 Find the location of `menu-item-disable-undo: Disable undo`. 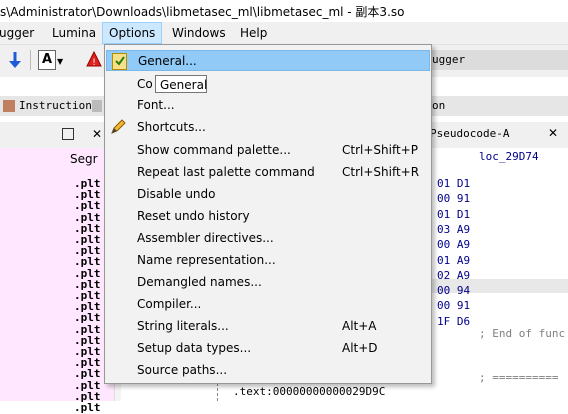

menu-item-disable-undo: Disable undo is located at coordinates (268, 194).